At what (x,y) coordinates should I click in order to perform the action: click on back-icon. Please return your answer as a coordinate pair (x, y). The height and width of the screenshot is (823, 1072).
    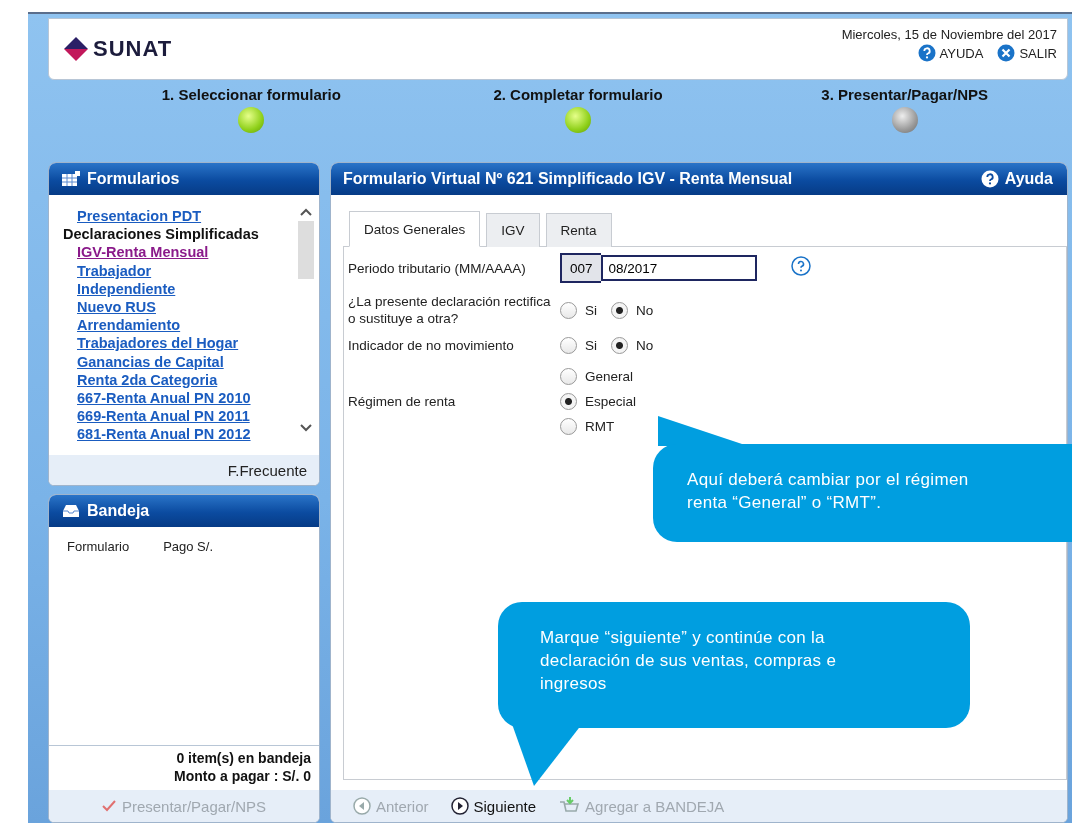
    Looking at the image, I should click on (362, 806).